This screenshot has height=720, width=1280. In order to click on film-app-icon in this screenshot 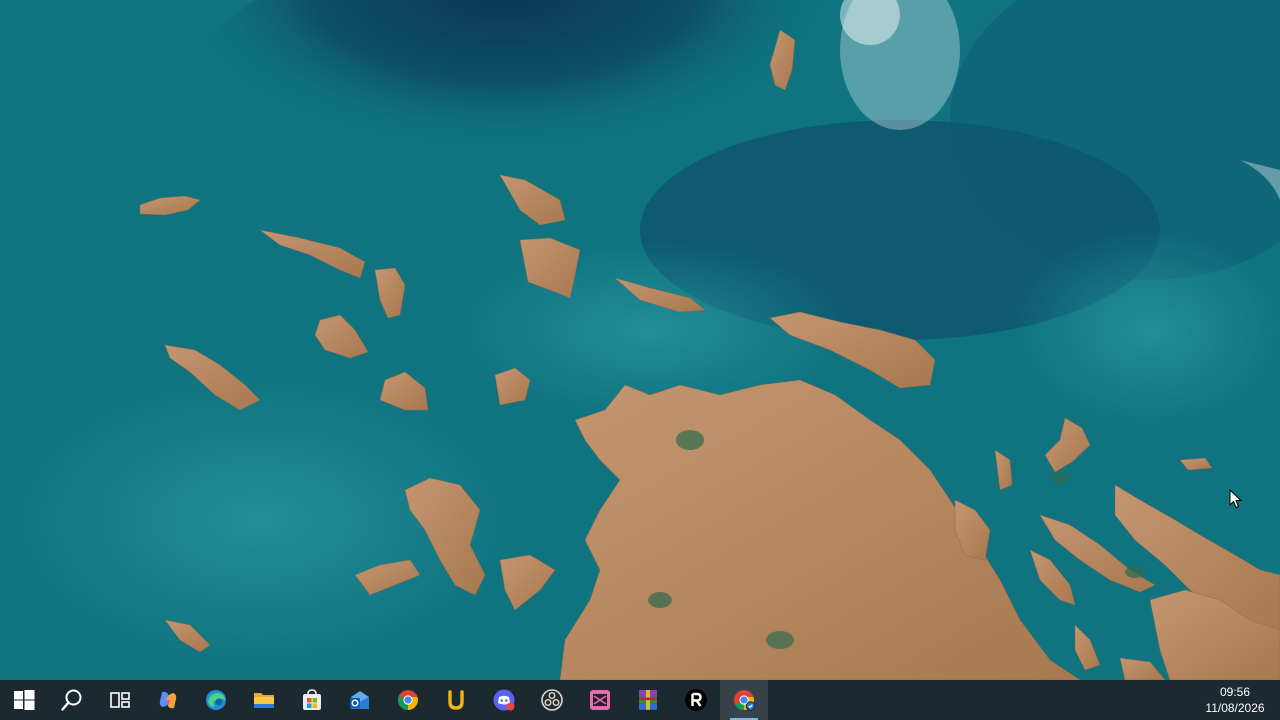, I will do `click(600, 700)`.